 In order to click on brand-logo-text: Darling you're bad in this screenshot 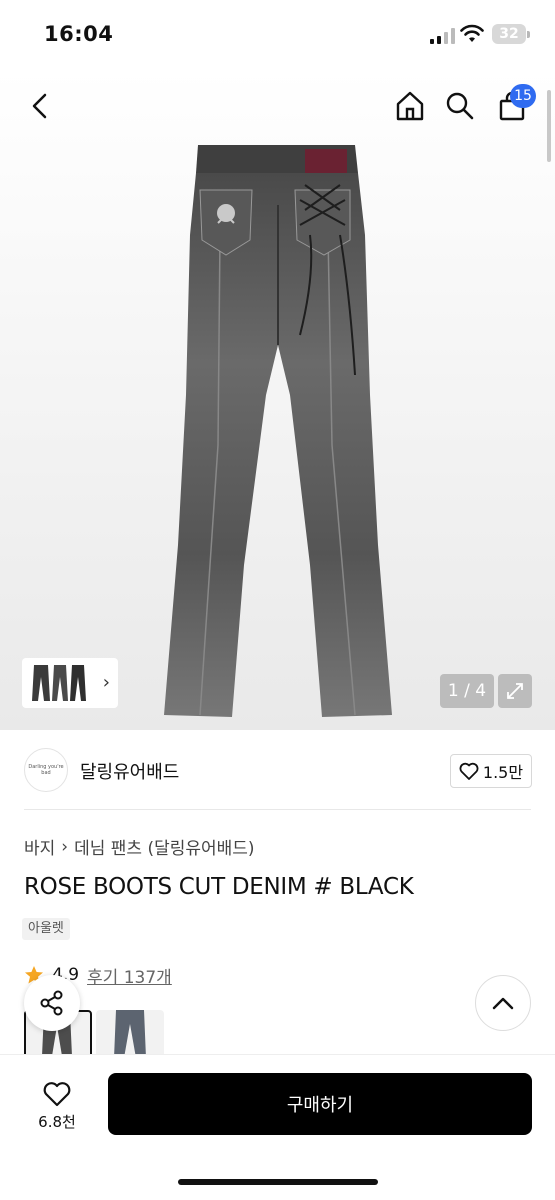, I will do `click(46, 770)`.